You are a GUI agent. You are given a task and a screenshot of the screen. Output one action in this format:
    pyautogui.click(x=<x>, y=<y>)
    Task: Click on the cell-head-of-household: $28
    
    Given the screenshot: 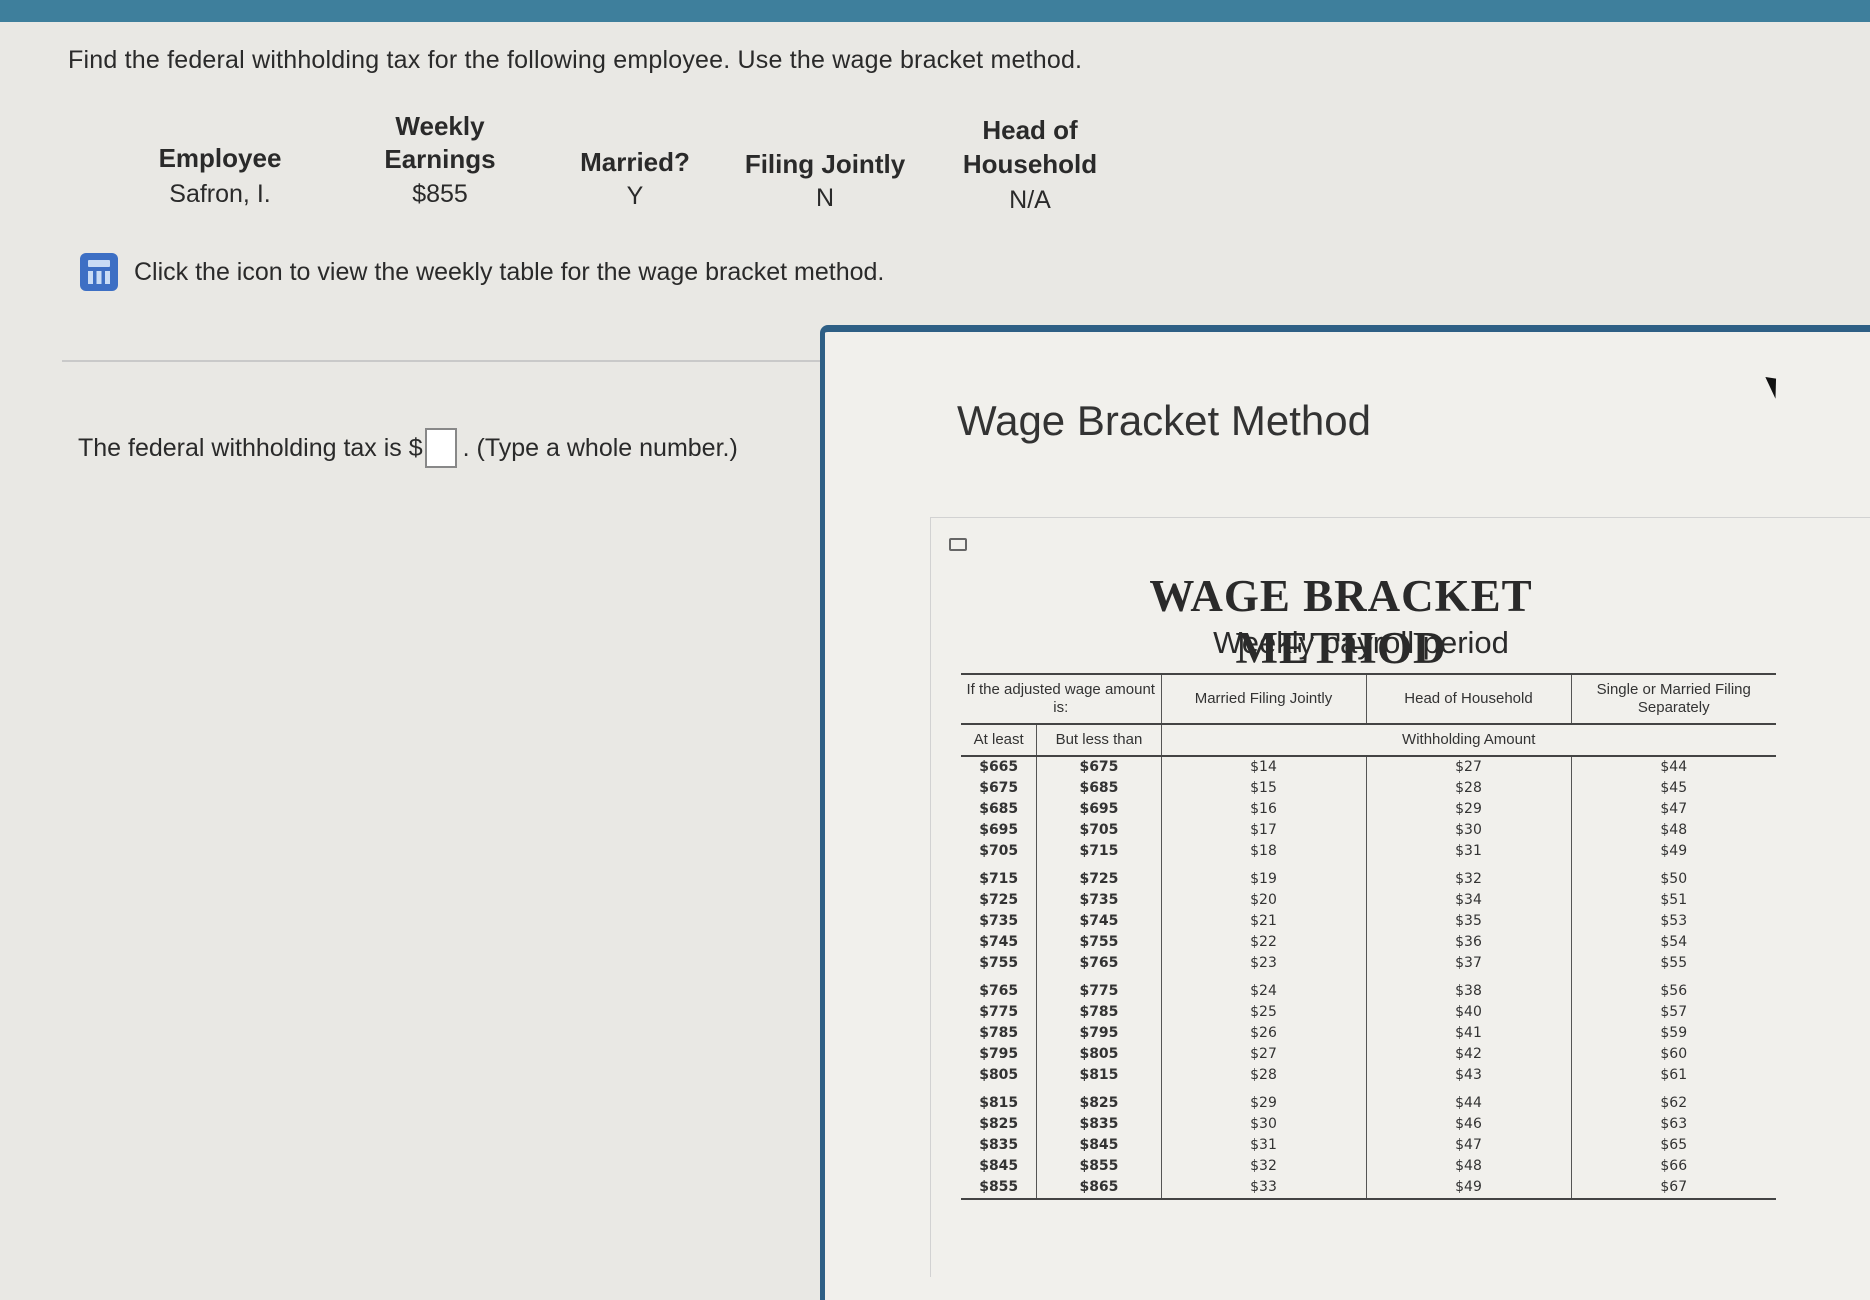 What is the action you would take?
    pyautogui.click(x=1469, y=788)
    